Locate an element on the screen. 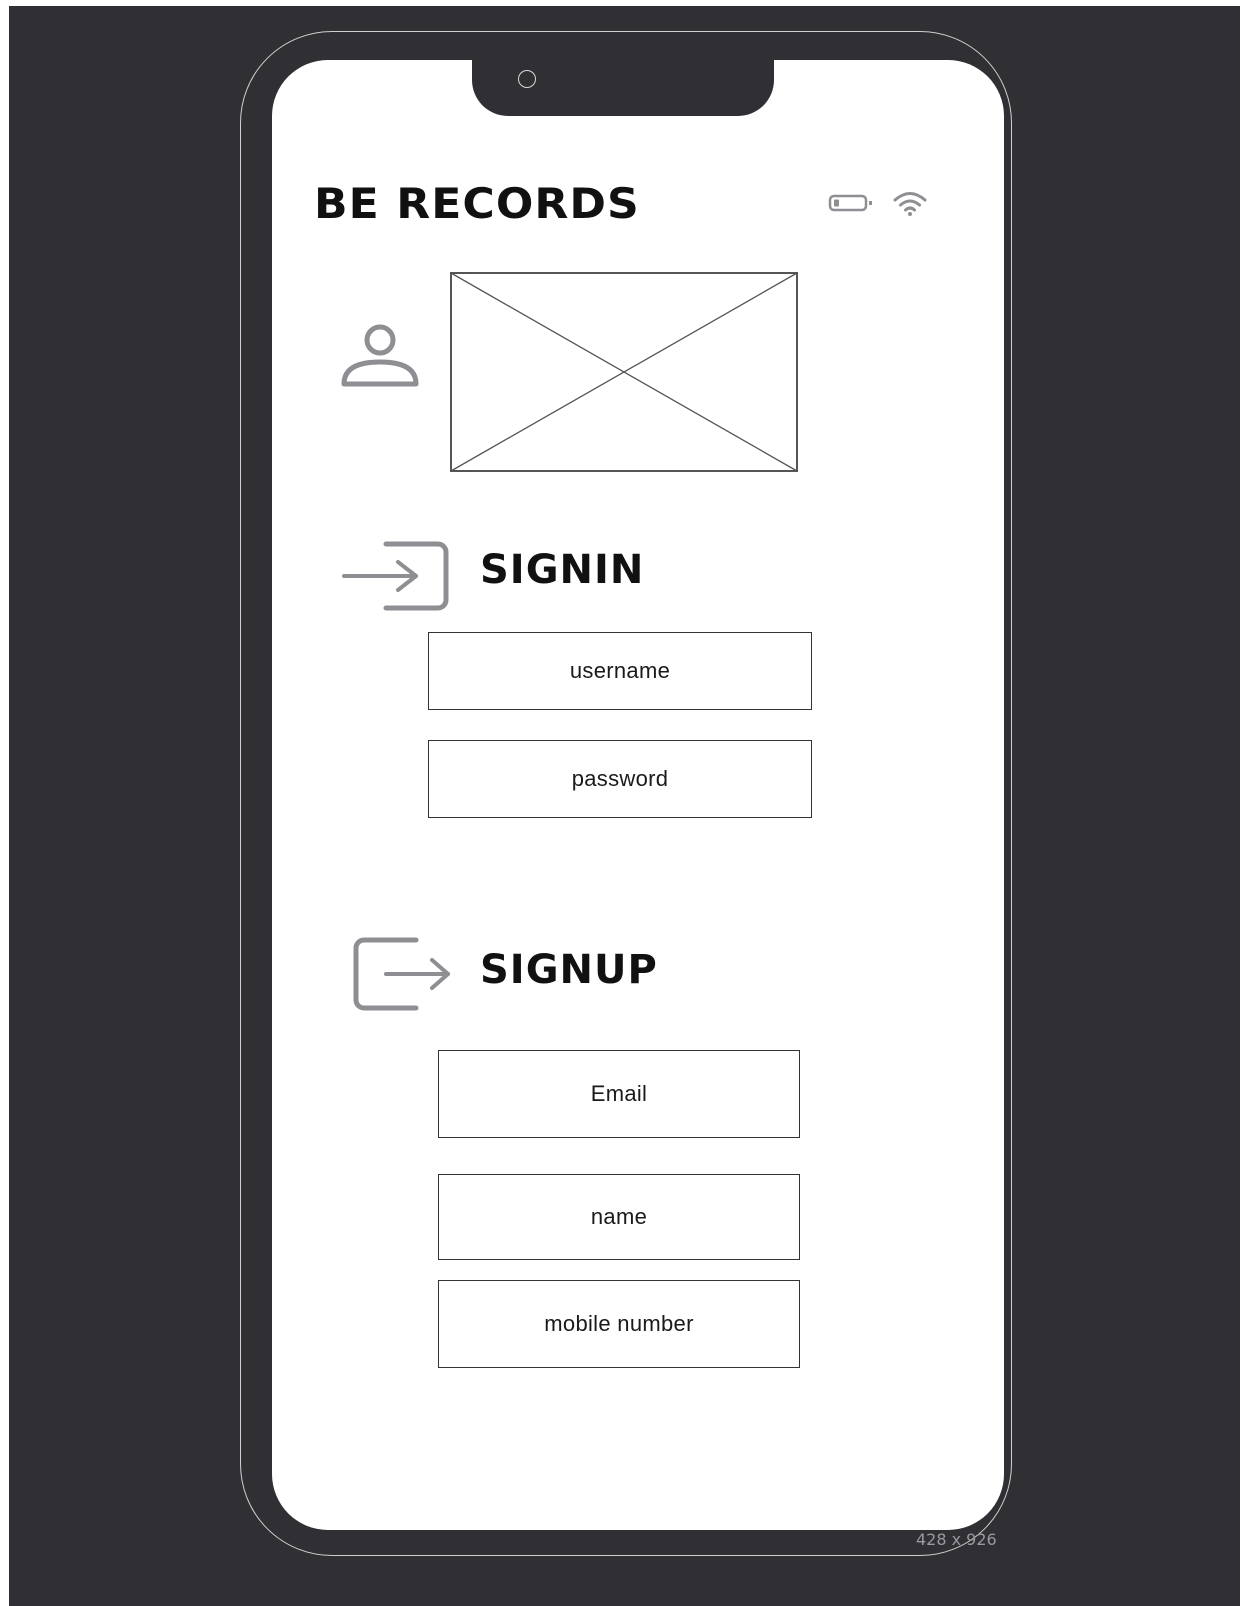  app-brand-title: BE RECORDS is located at coordinates (477, 203).